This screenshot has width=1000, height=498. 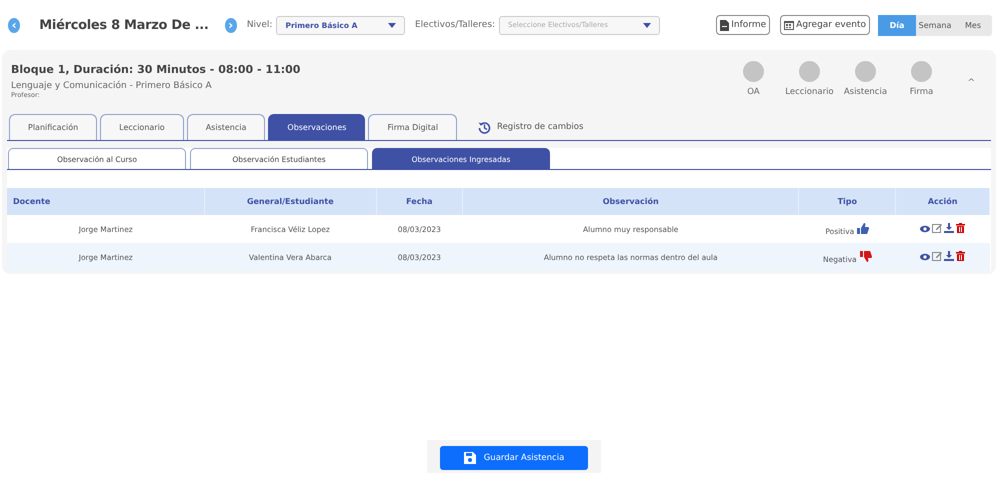 I want to click on view-tab: Semana, so click(x=935, y=25).